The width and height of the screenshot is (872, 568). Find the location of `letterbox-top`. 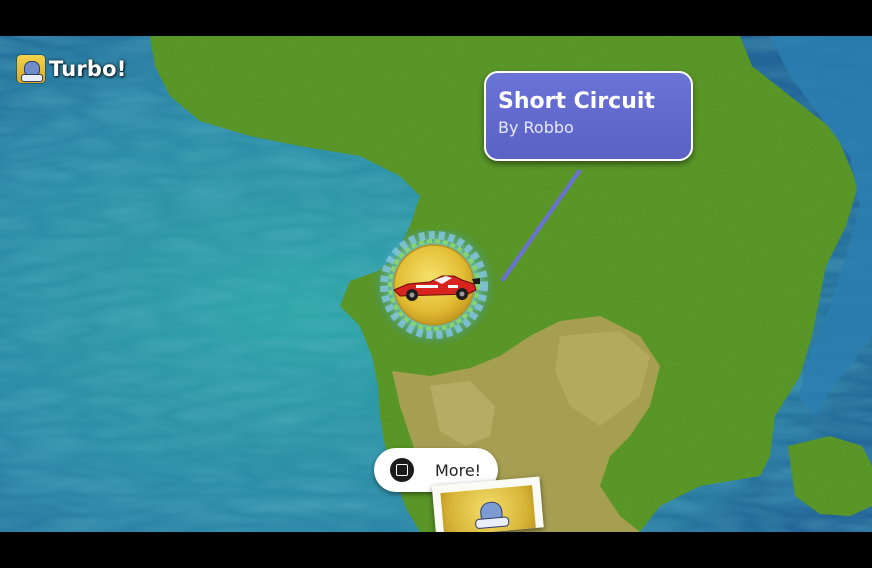

letterbox-top is located at coordinates (436, 18).